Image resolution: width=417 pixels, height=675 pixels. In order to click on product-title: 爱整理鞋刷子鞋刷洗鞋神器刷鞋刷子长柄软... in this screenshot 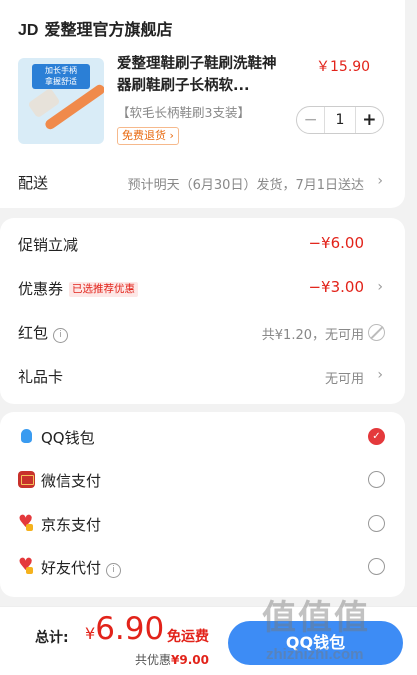, I will do `click(203, 75)`.